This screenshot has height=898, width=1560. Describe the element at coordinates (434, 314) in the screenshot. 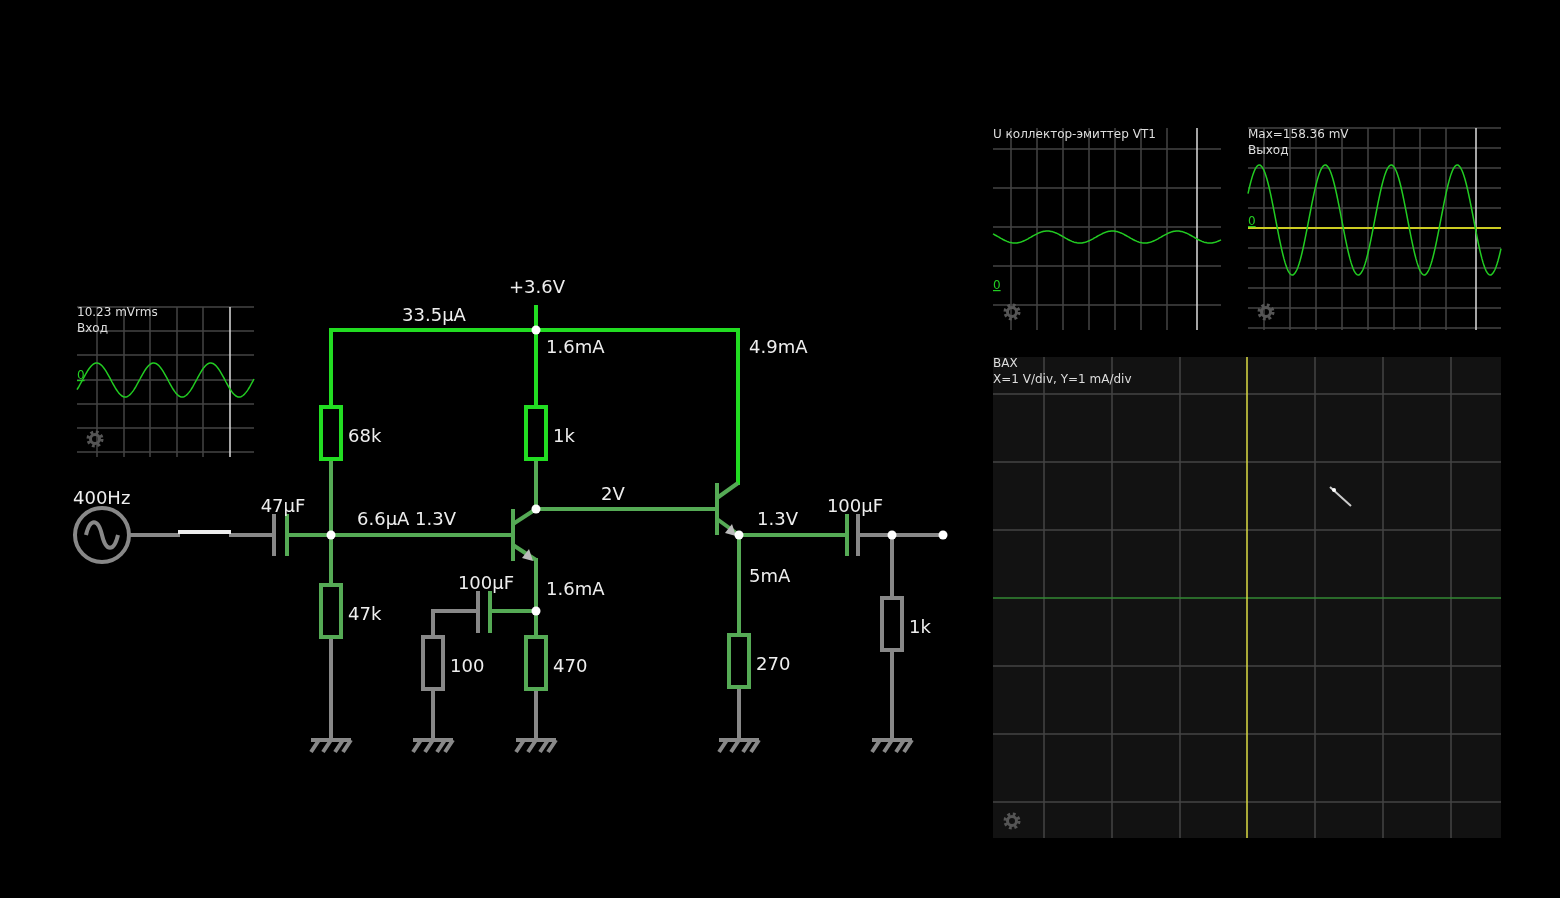

I see `measurement-reading: 33.5μA` at that location.